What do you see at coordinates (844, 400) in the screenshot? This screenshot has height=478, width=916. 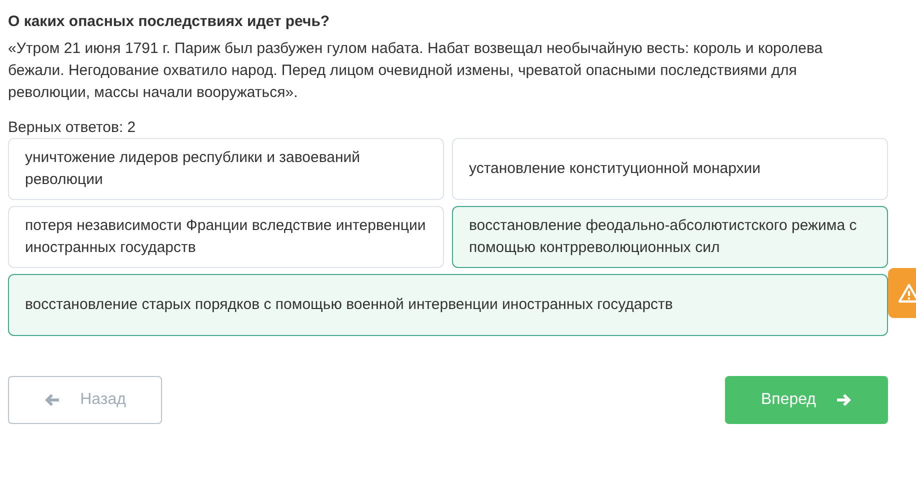 I see `arrow-right-icon` at bounding box center [844, 400].